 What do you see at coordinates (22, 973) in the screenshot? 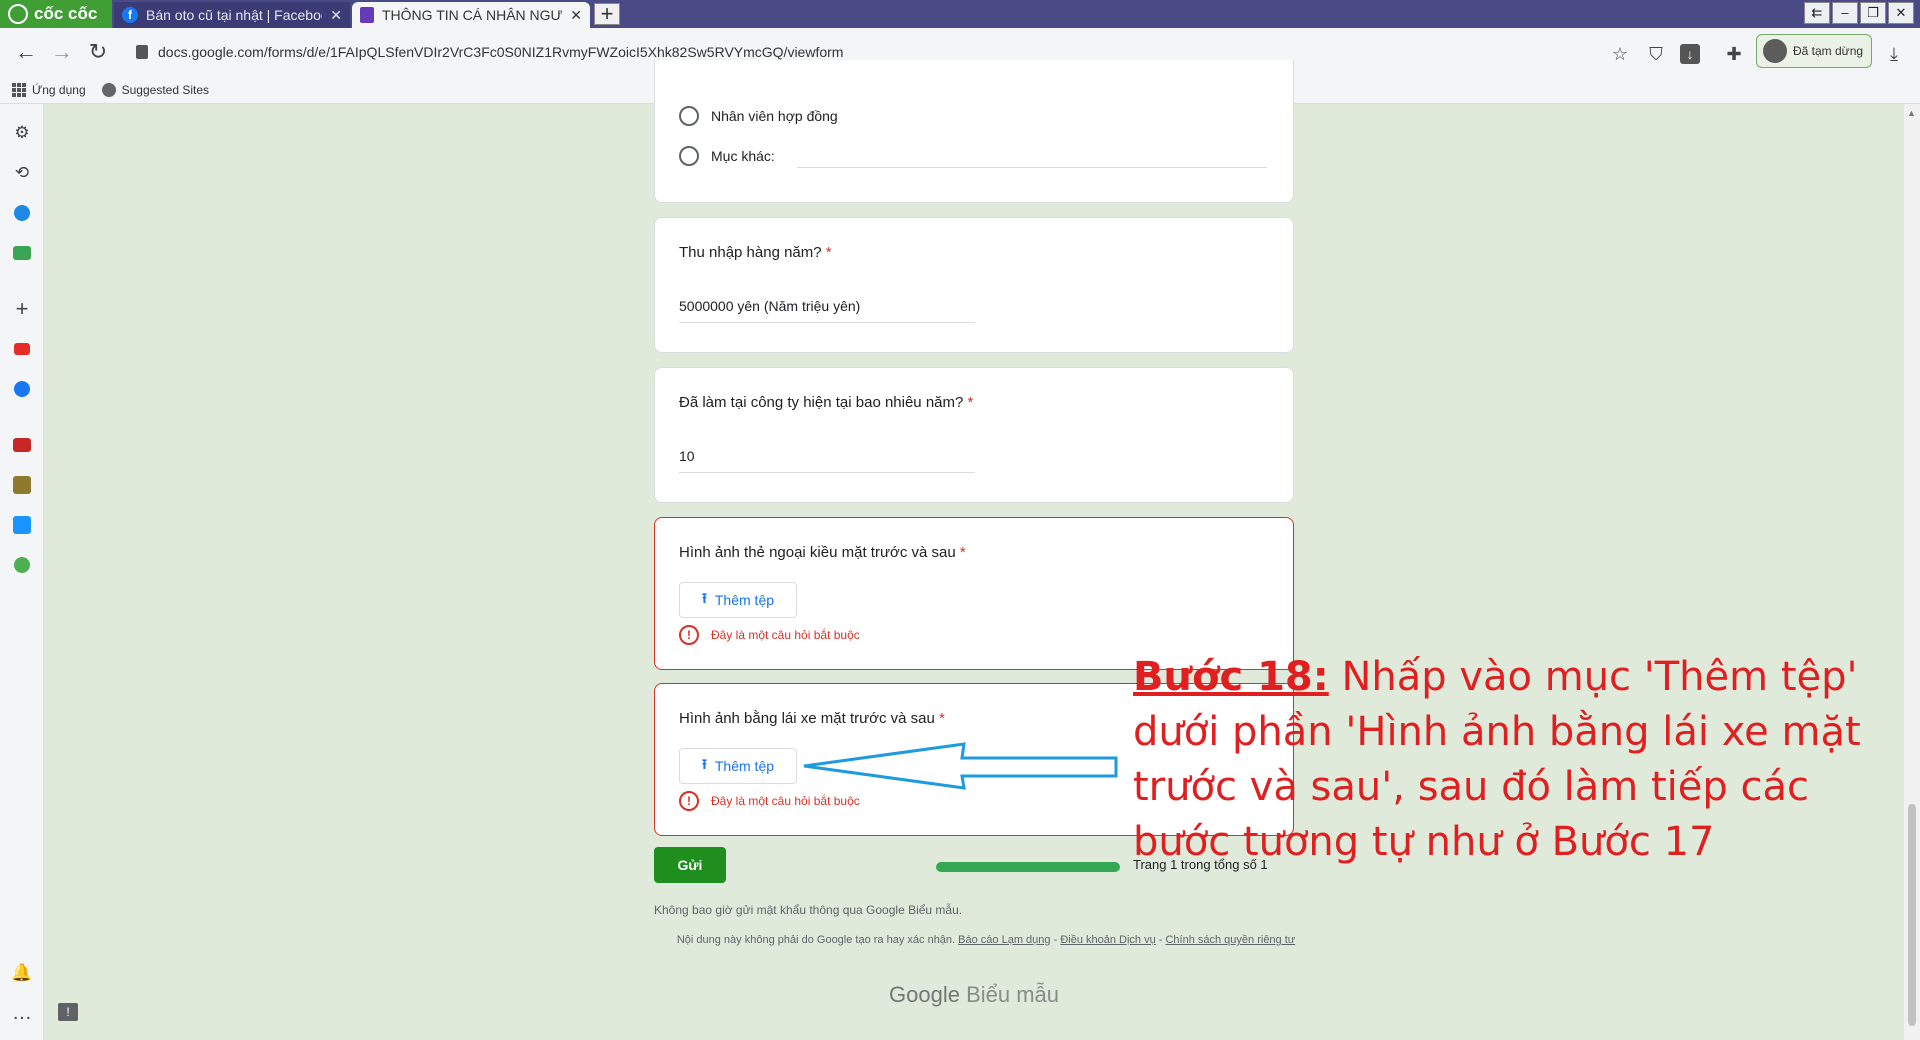
I see `notifications-bell-icon: 🔔` at bounding box center [22, 973].